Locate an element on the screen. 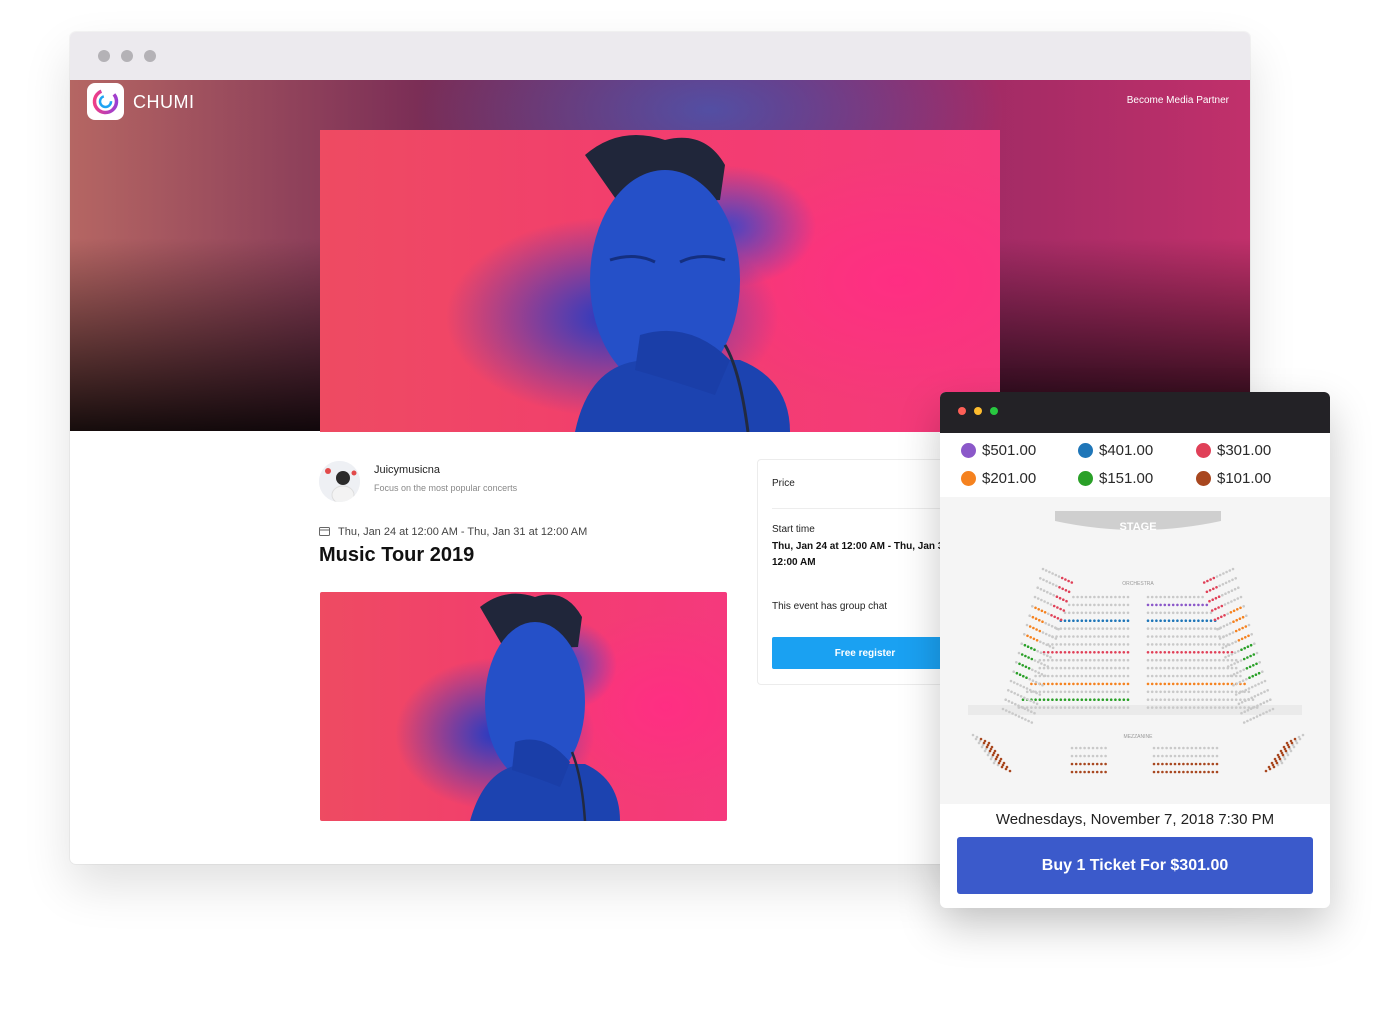 The height and width of the screenshot is (1018, 1400). window-minimize-dot is located at coordinates (127, 56).